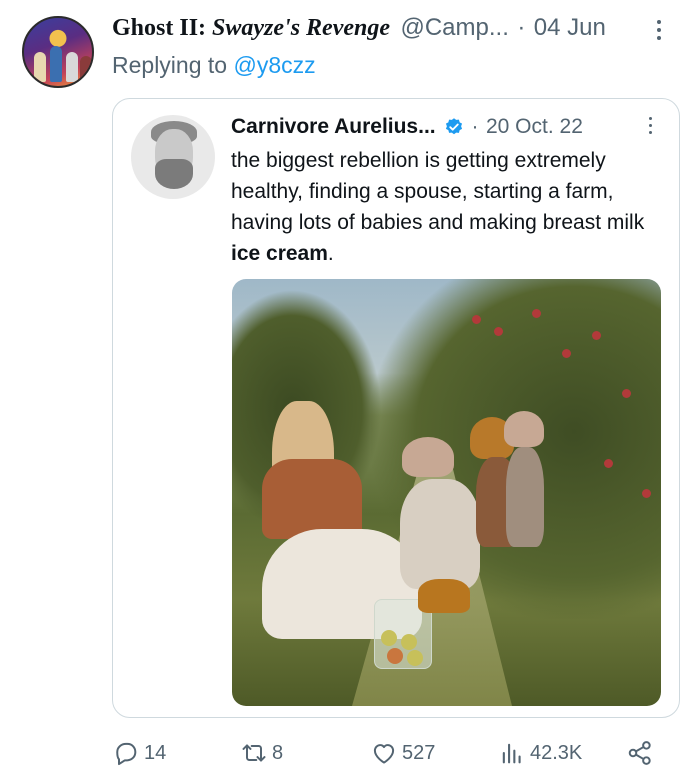 Image resolution: width=700 pixels, height=782 pixels. I want to click on views-count: 42.3K, so click(556, 752).